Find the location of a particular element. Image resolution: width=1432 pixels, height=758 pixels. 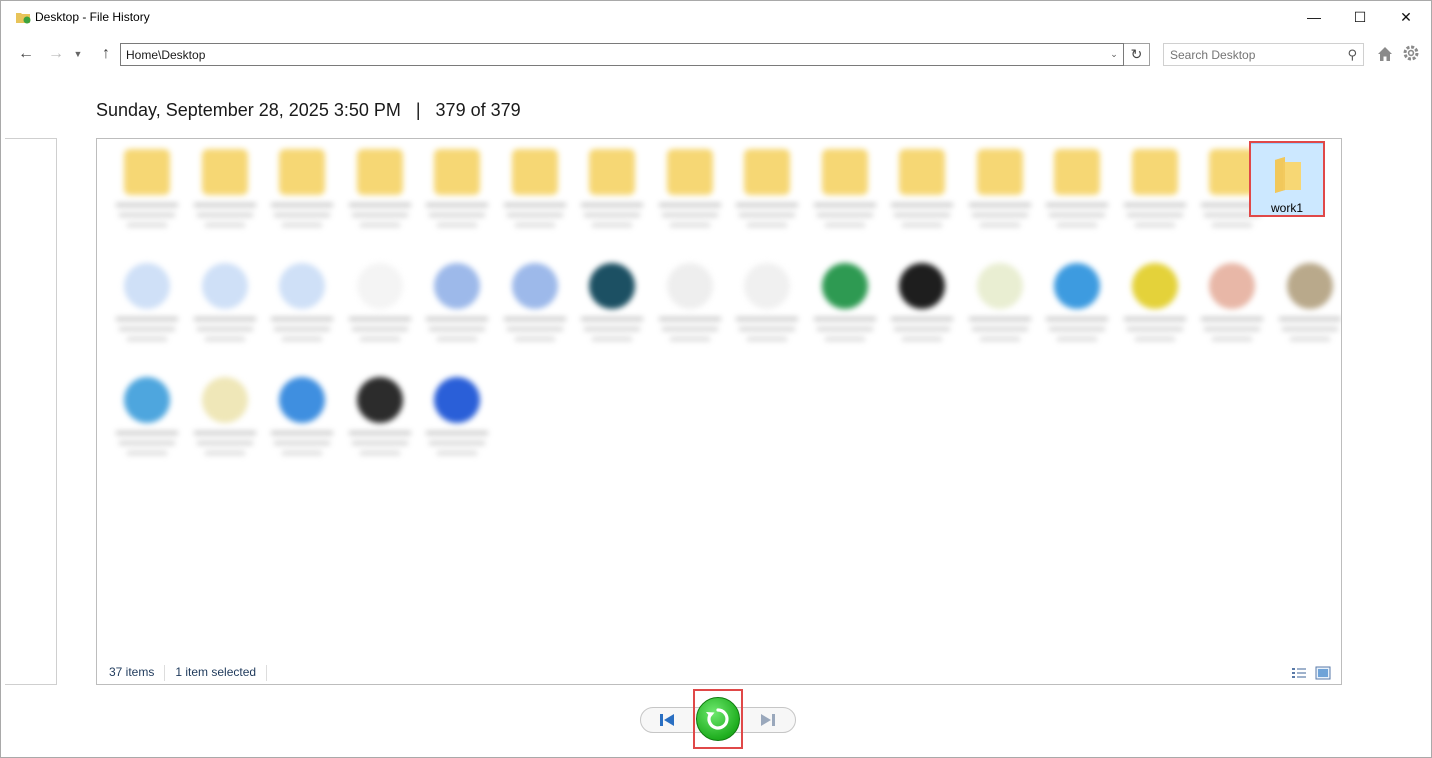

recent-locations-chevron-icon: ▼ is located at coordinates (78, 54).